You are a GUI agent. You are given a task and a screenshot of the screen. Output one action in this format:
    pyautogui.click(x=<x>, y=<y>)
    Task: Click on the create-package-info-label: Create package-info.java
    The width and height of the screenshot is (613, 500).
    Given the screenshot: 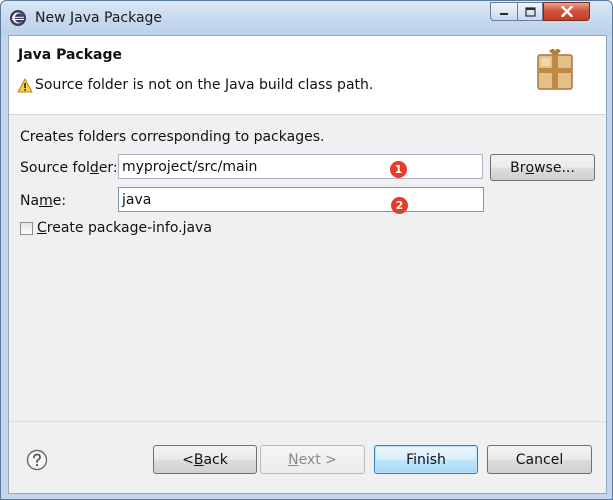 What is the action you would take?
    pyautogui.click(x=124, y=228)
    